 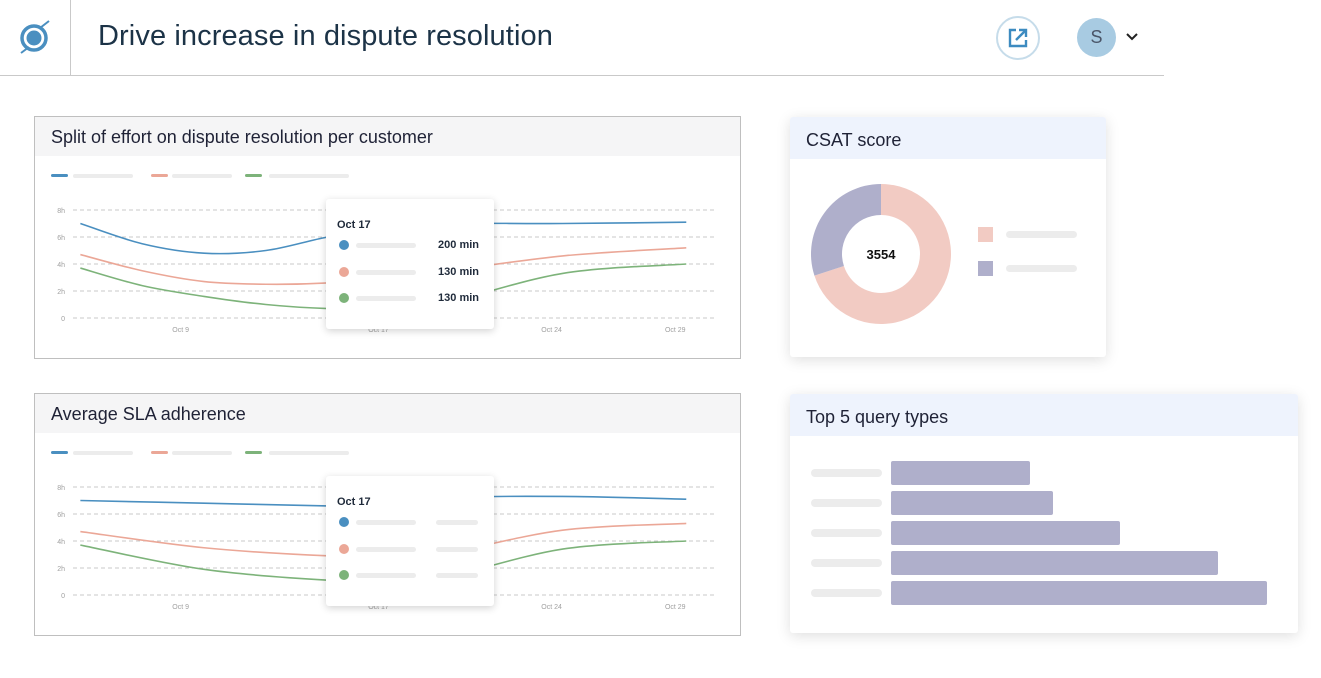 I want to click on top-bar: Drive increase in dispute resolution, so click(x=582, y=38).